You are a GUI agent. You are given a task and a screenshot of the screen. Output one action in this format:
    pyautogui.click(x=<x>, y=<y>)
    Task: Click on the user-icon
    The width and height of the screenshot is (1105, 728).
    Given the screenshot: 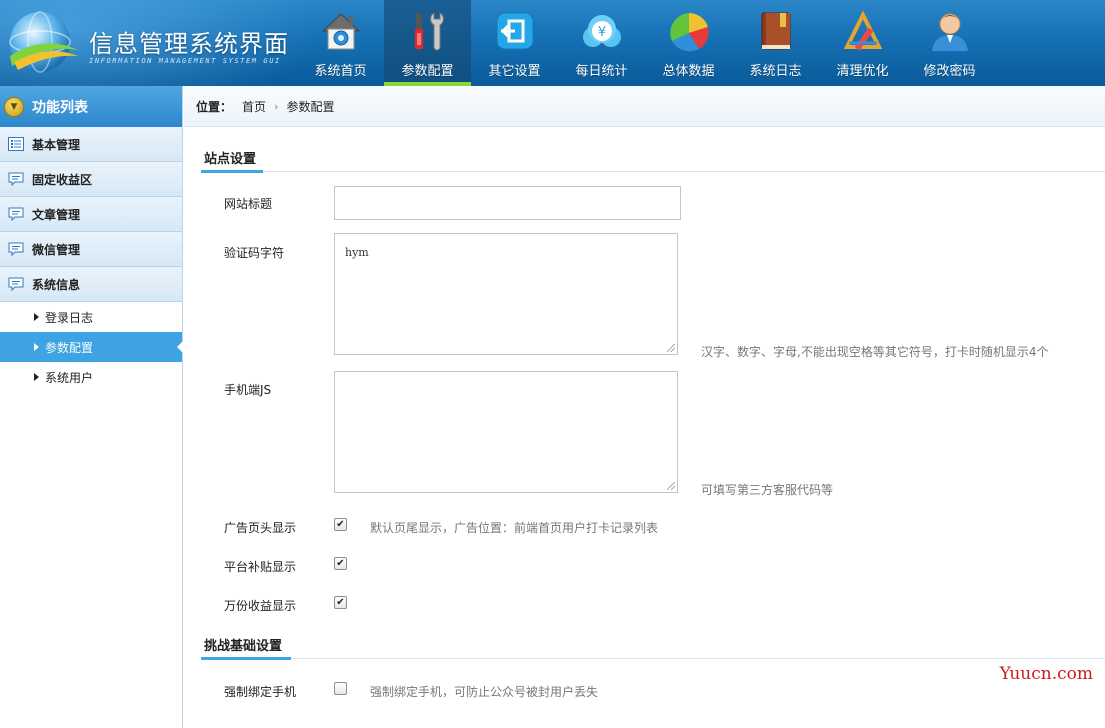 What is the action you would take?
    pyautogui.click(x=949, y=32)
    